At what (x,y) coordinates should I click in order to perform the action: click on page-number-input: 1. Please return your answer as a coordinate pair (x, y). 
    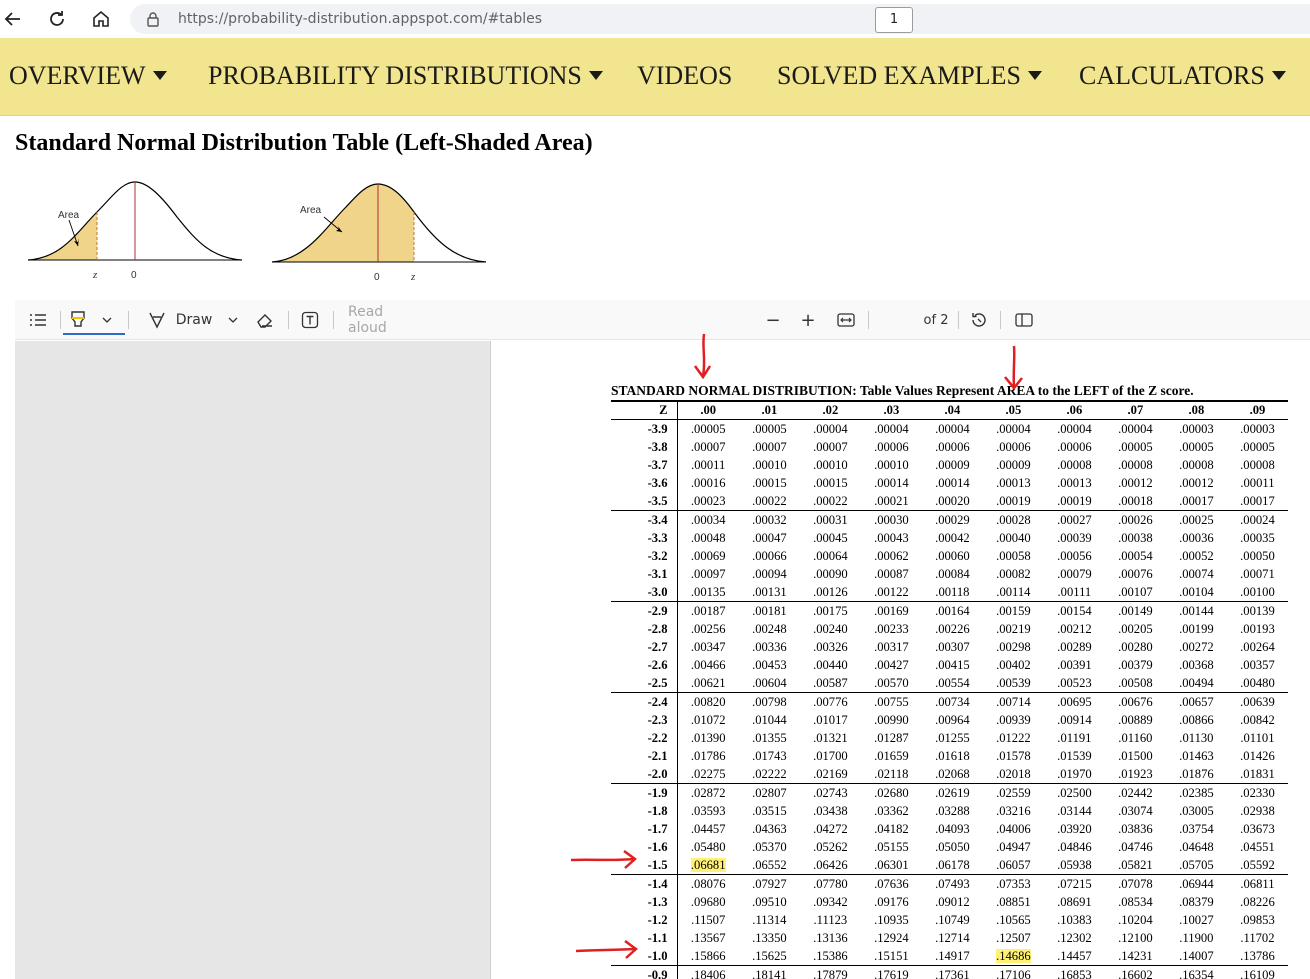
    Looking at the image, I should click on (894, 20).